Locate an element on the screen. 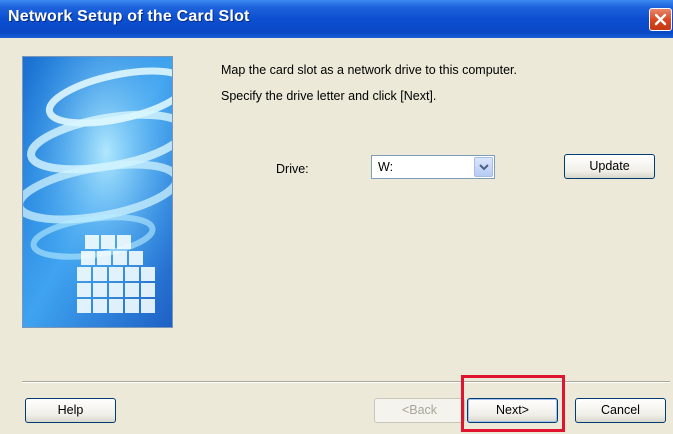  drive-label: Drive: is located at coordinates (292, 169).